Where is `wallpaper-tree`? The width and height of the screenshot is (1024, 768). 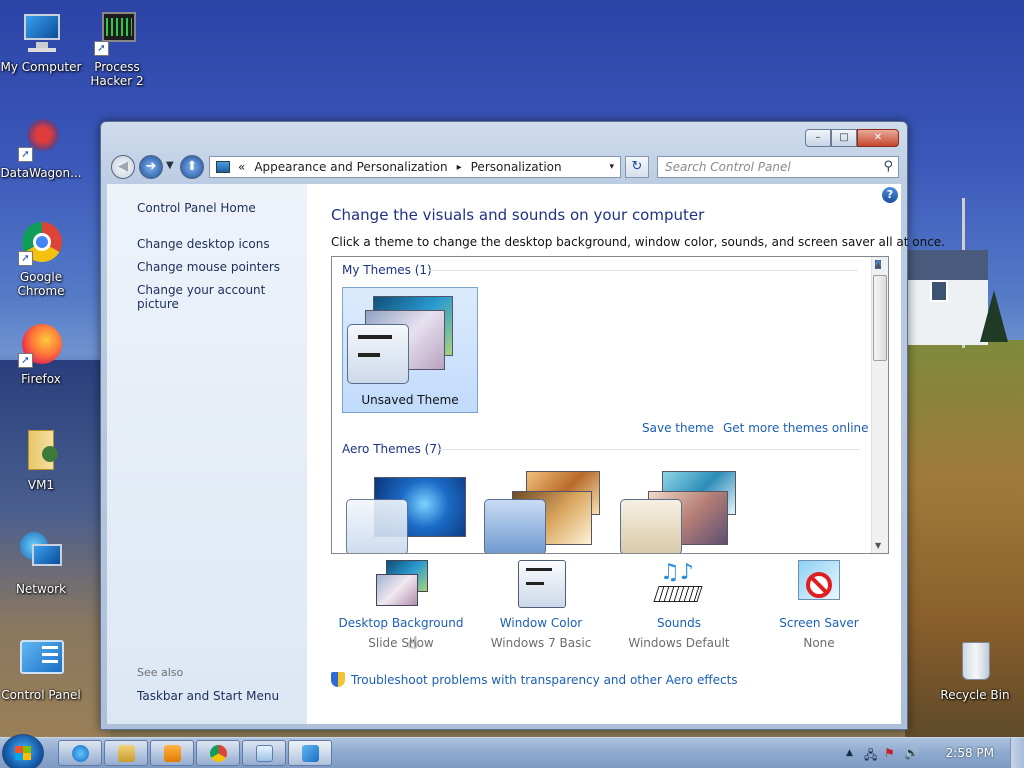
wallpaper-tree is located at coordinates (994, 316).